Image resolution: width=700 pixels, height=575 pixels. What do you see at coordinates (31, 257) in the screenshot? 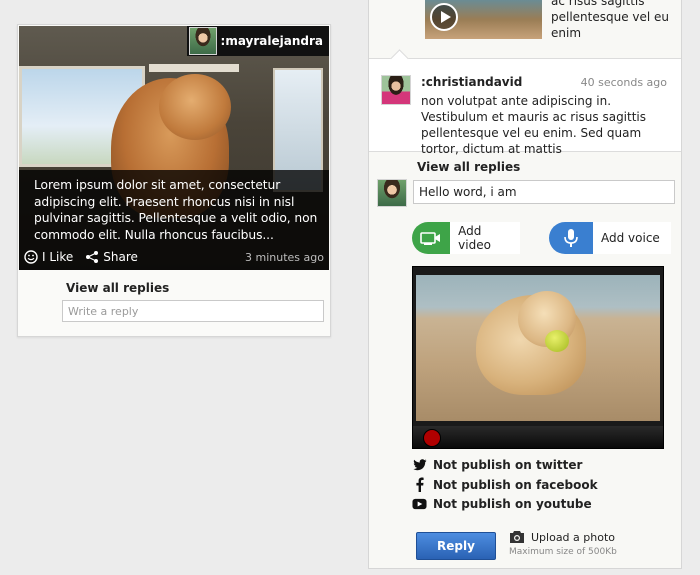
I see `smiley-icon` at bounding box center [31, 257].